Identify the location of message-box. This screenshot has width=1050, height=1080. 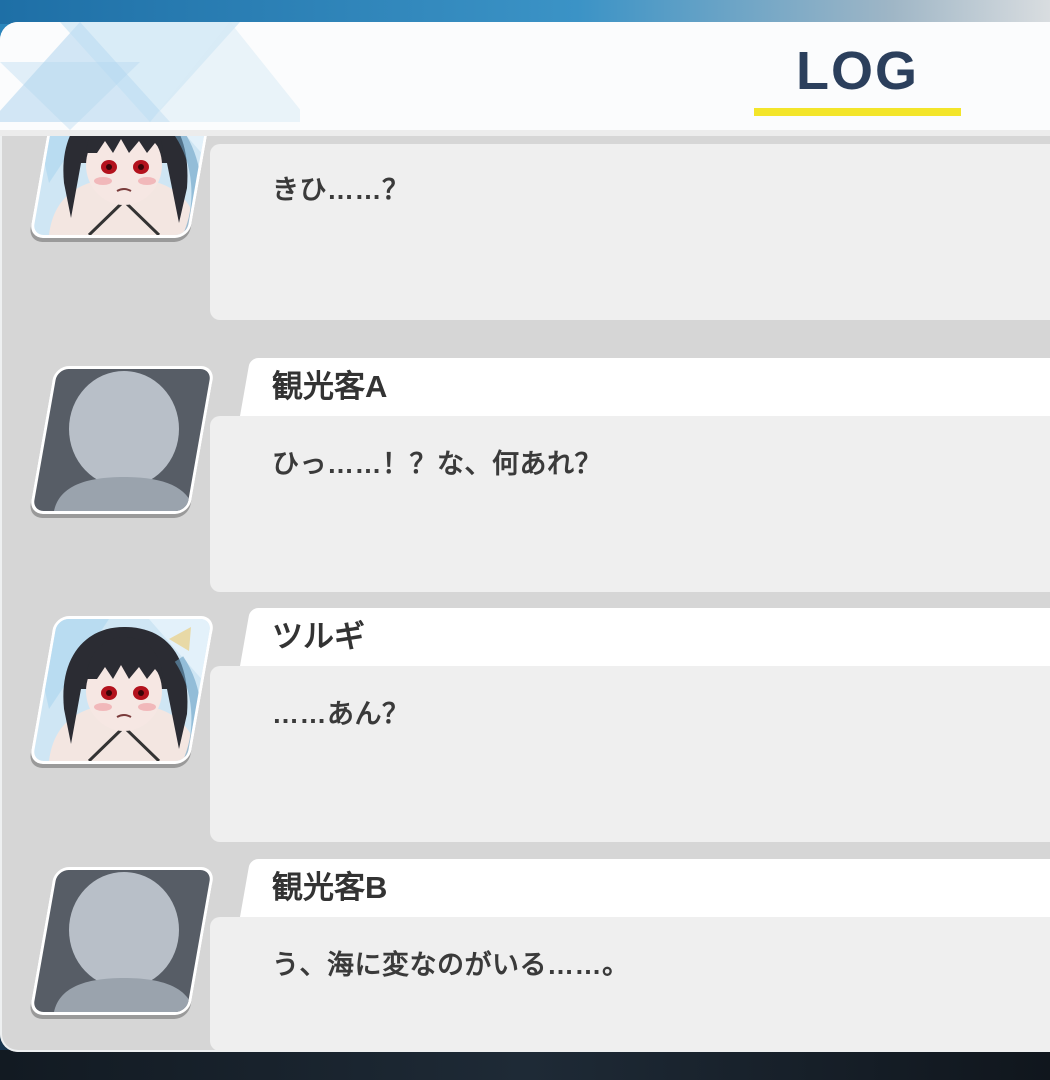
(630, 984).